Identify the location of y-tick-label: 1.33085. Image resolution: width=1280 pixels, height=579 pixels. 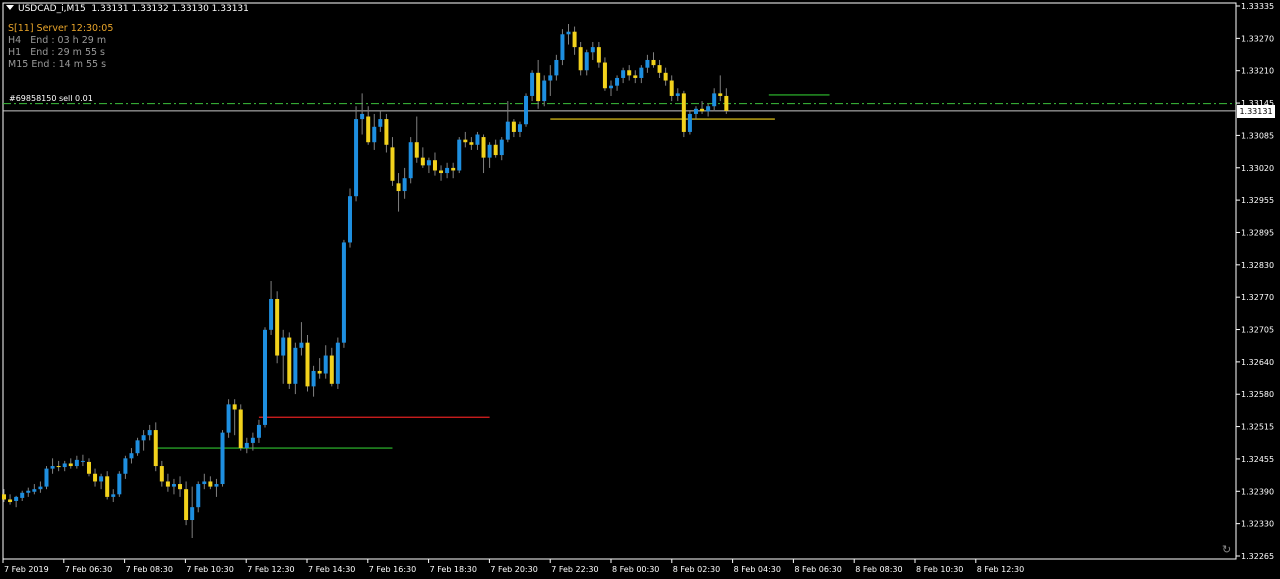
(1257, 135).